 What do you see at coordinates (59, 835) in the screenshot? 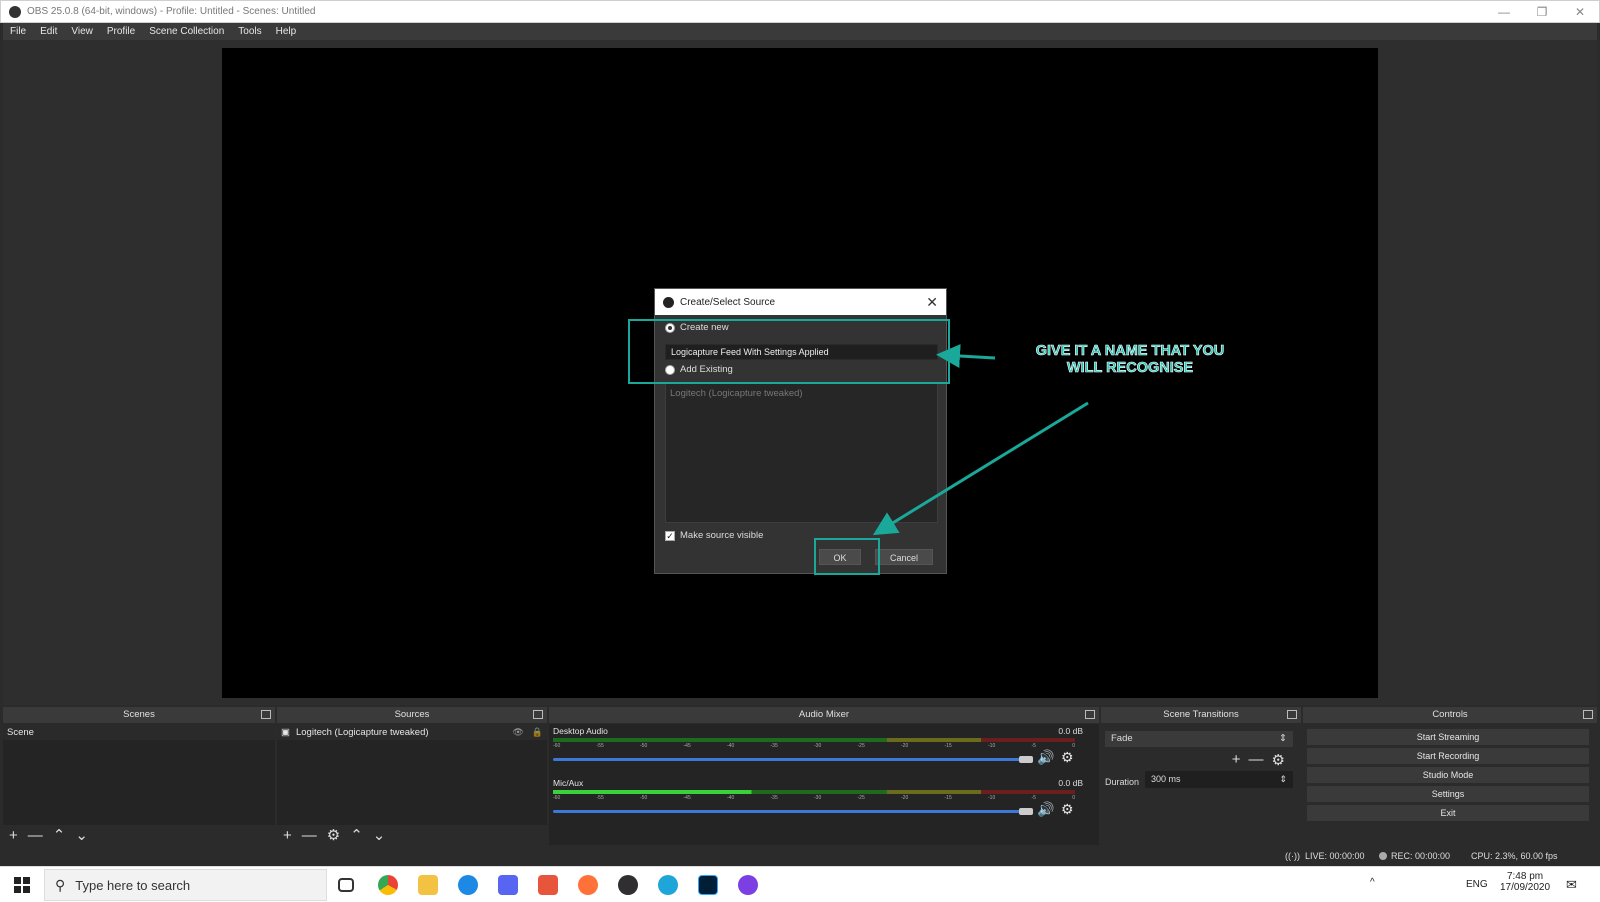
I see `move-up-icon: ⌃` at bounding box center [59, 835].